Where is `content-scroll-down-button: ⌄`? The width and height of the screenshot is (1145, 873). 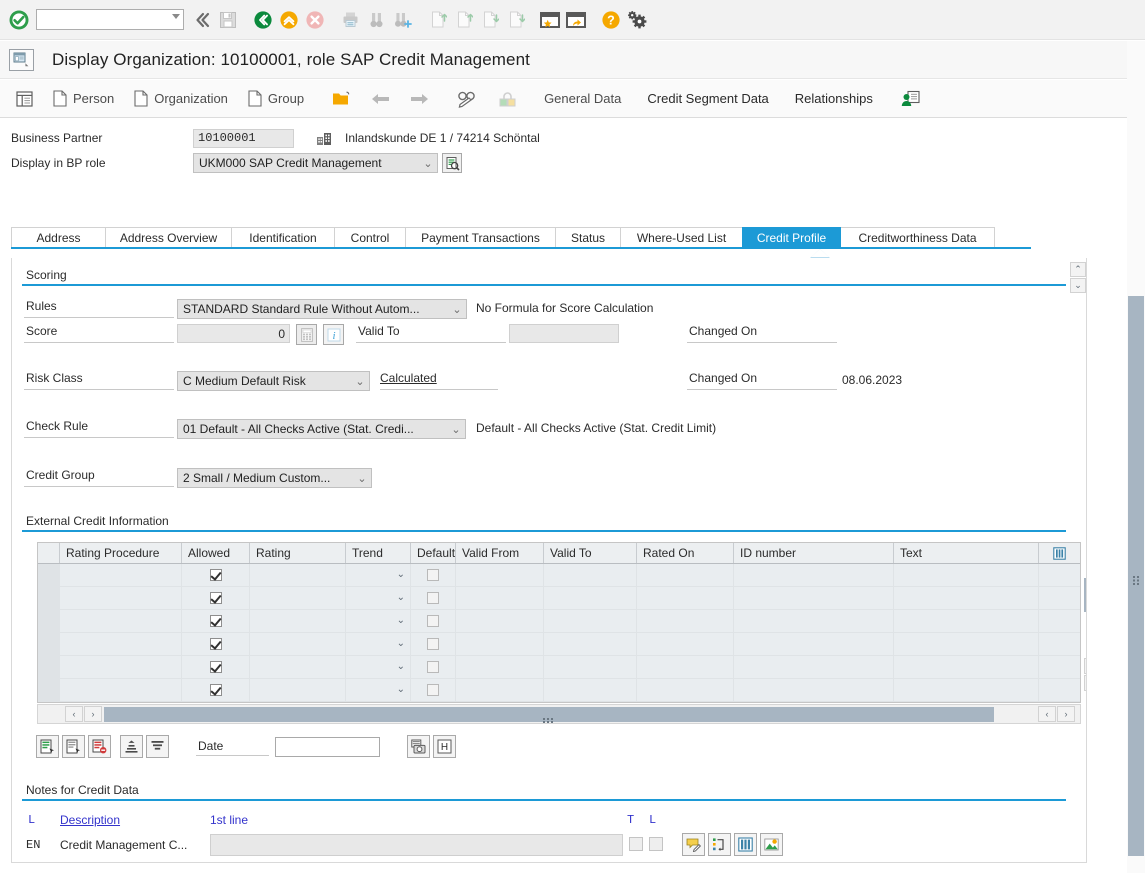 content-scroll-down-button: ⌄ is located at coordinates (1078, 285).